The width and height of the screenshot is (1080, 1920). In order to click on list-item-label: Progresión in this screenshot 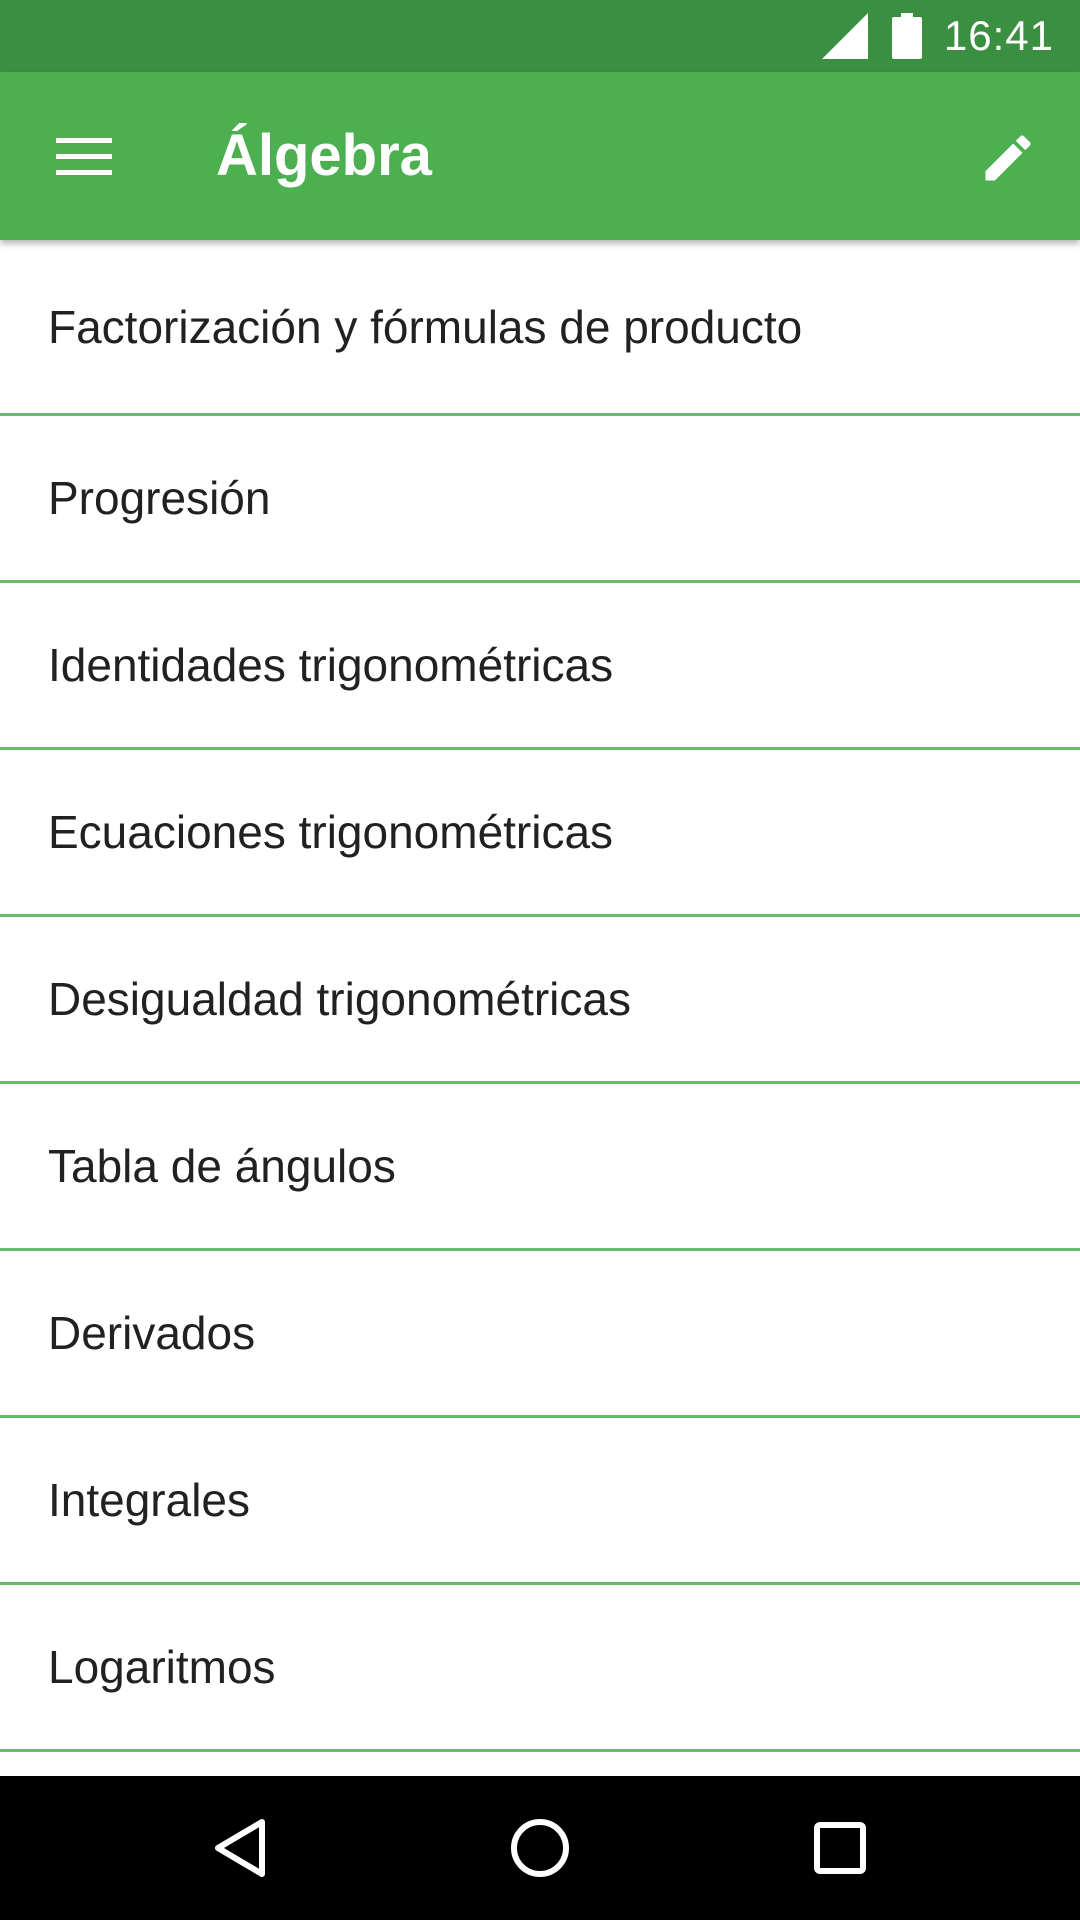, I will do `click(159, 498)`.